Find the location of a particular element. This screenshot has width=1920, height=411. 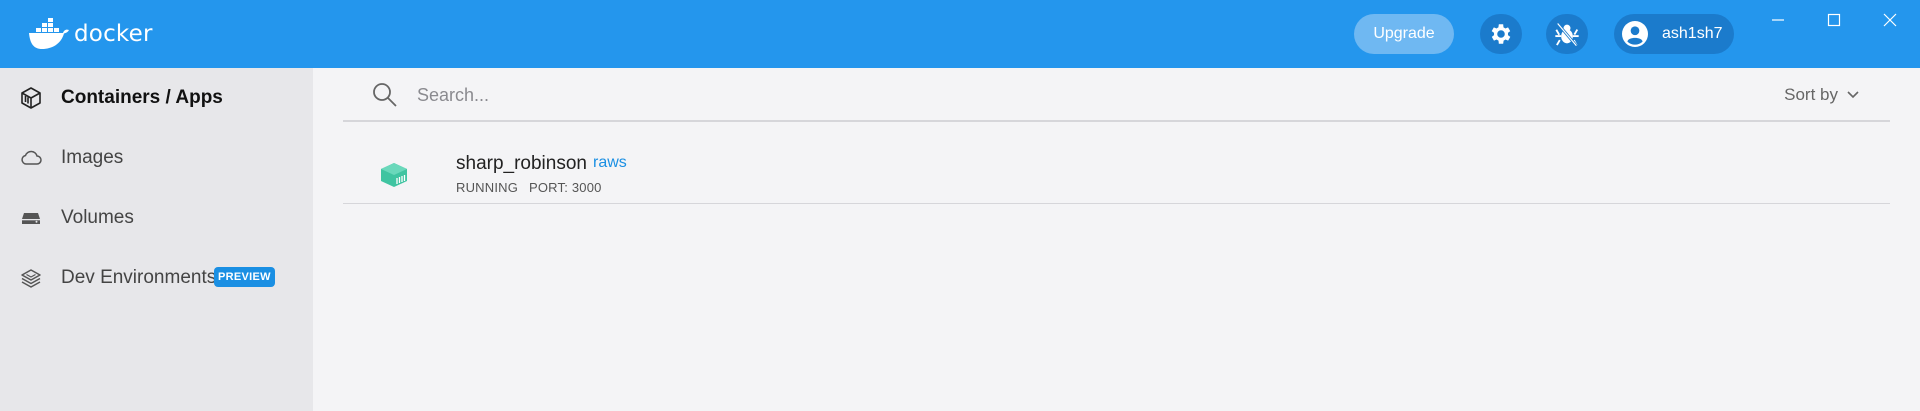

user-account-button: ash1sh7 is located at coordinates (1674, 34).